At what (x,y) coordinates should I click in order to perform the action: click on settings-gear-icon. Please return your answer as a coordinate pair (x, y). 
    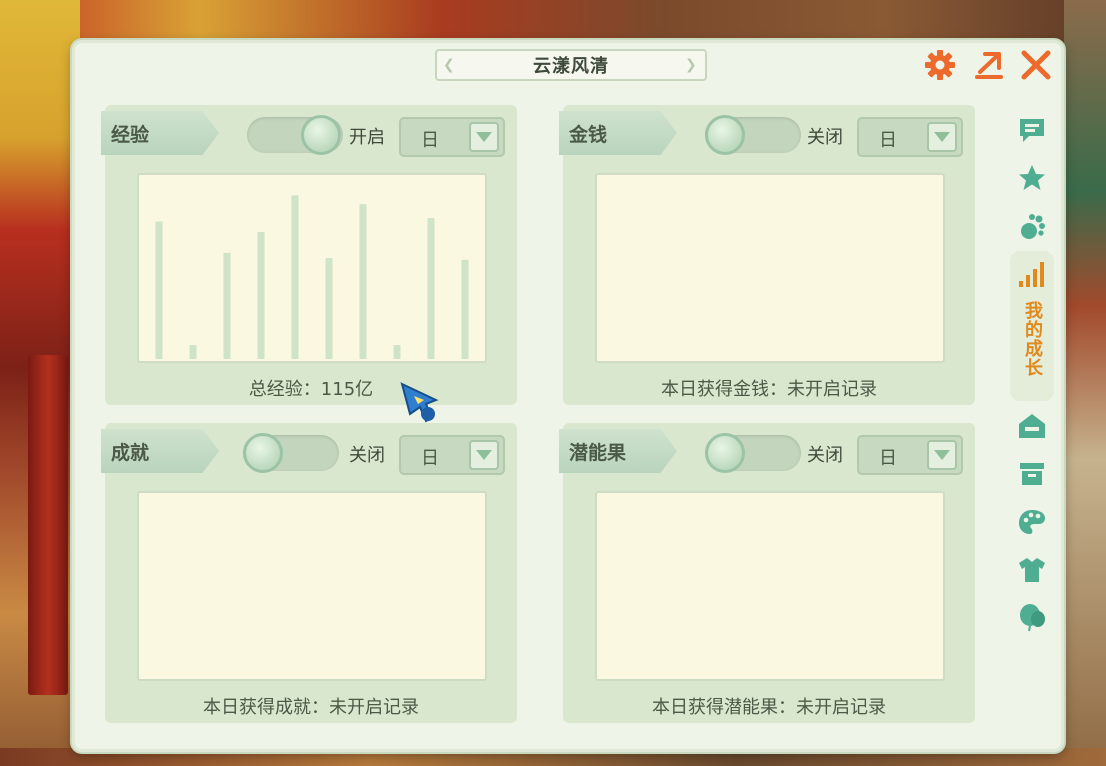
    Looking at the image, I should click on (940, 65).